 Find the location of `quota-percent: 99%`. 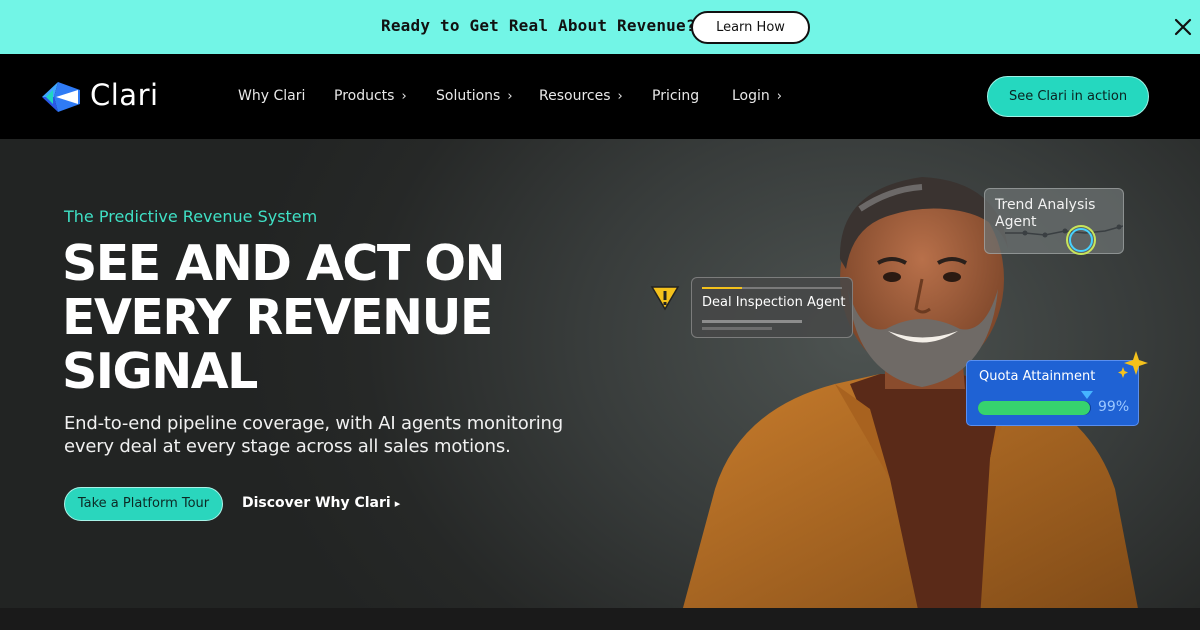

quota-percent: 99% is located at coordinates (1114, 407).